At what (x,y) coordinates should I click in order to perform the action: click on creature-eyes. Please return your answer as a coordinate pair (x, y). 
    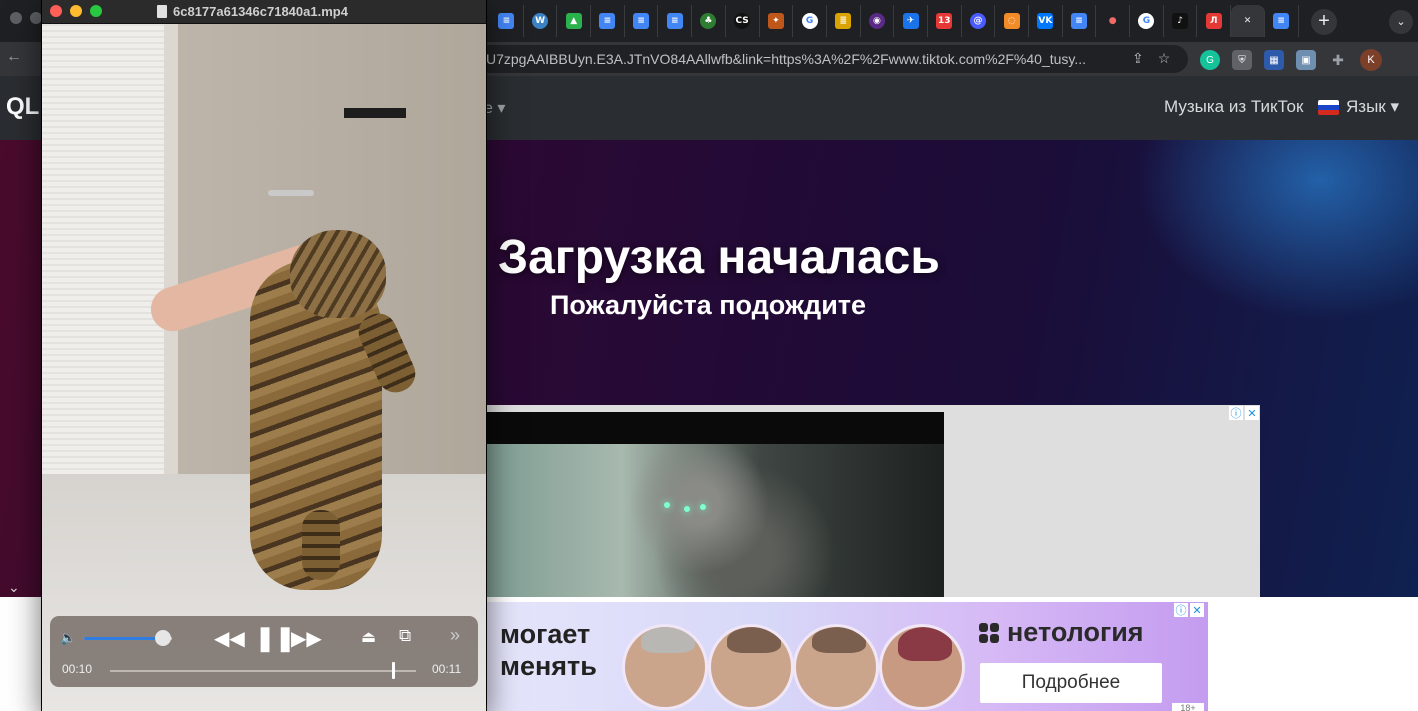
    Looking at the image, I should click on (690, 512).